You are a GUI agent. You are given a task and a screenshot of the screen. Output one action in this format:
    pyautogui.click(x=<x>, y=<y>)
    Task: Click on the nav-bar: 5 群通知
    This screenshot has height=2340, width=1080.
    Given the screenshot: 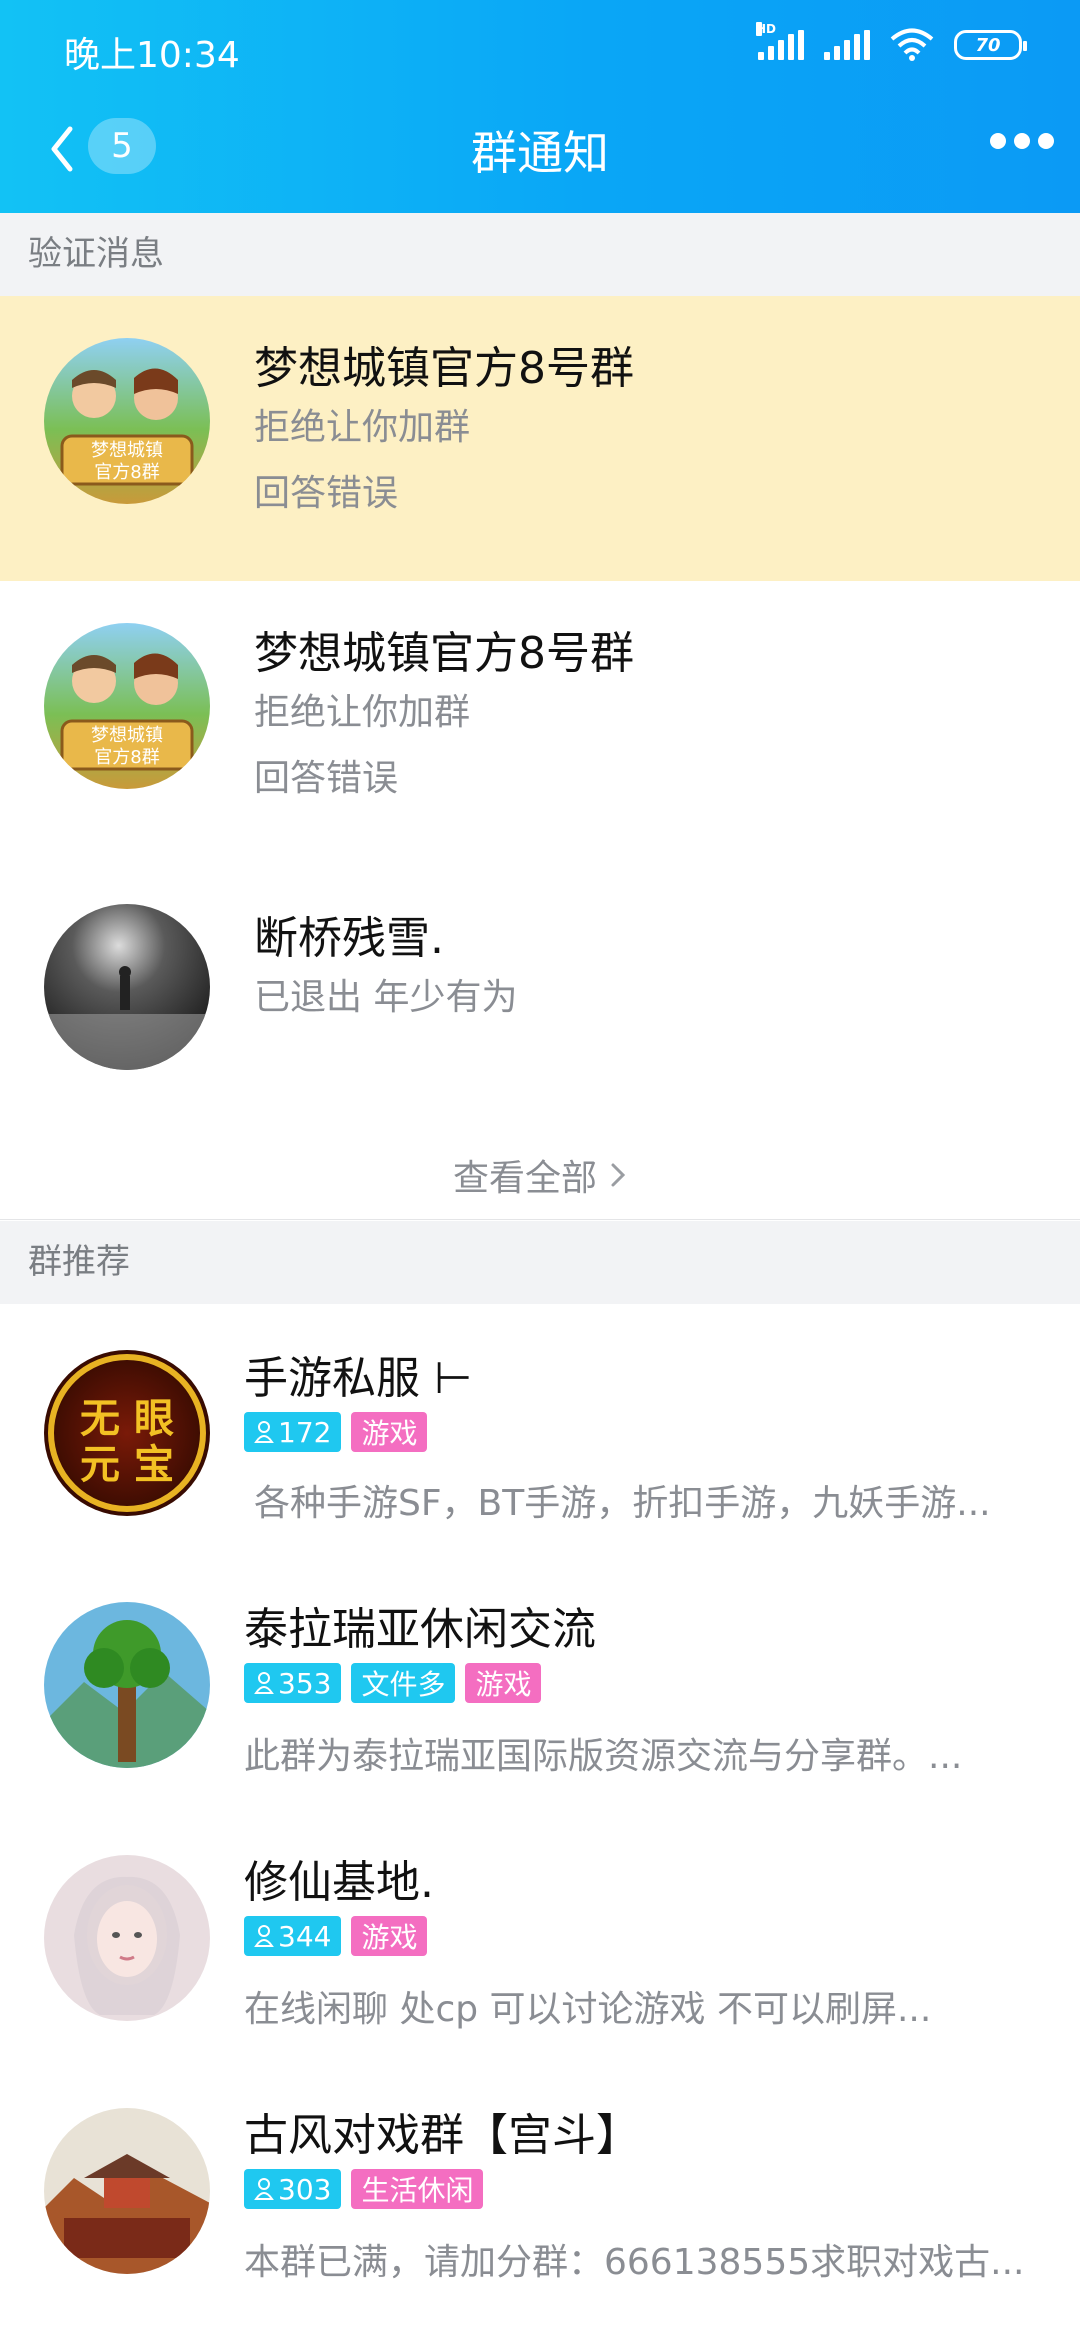 What is the action you would take?
    pyautogui.click(x=540, y=154)
    